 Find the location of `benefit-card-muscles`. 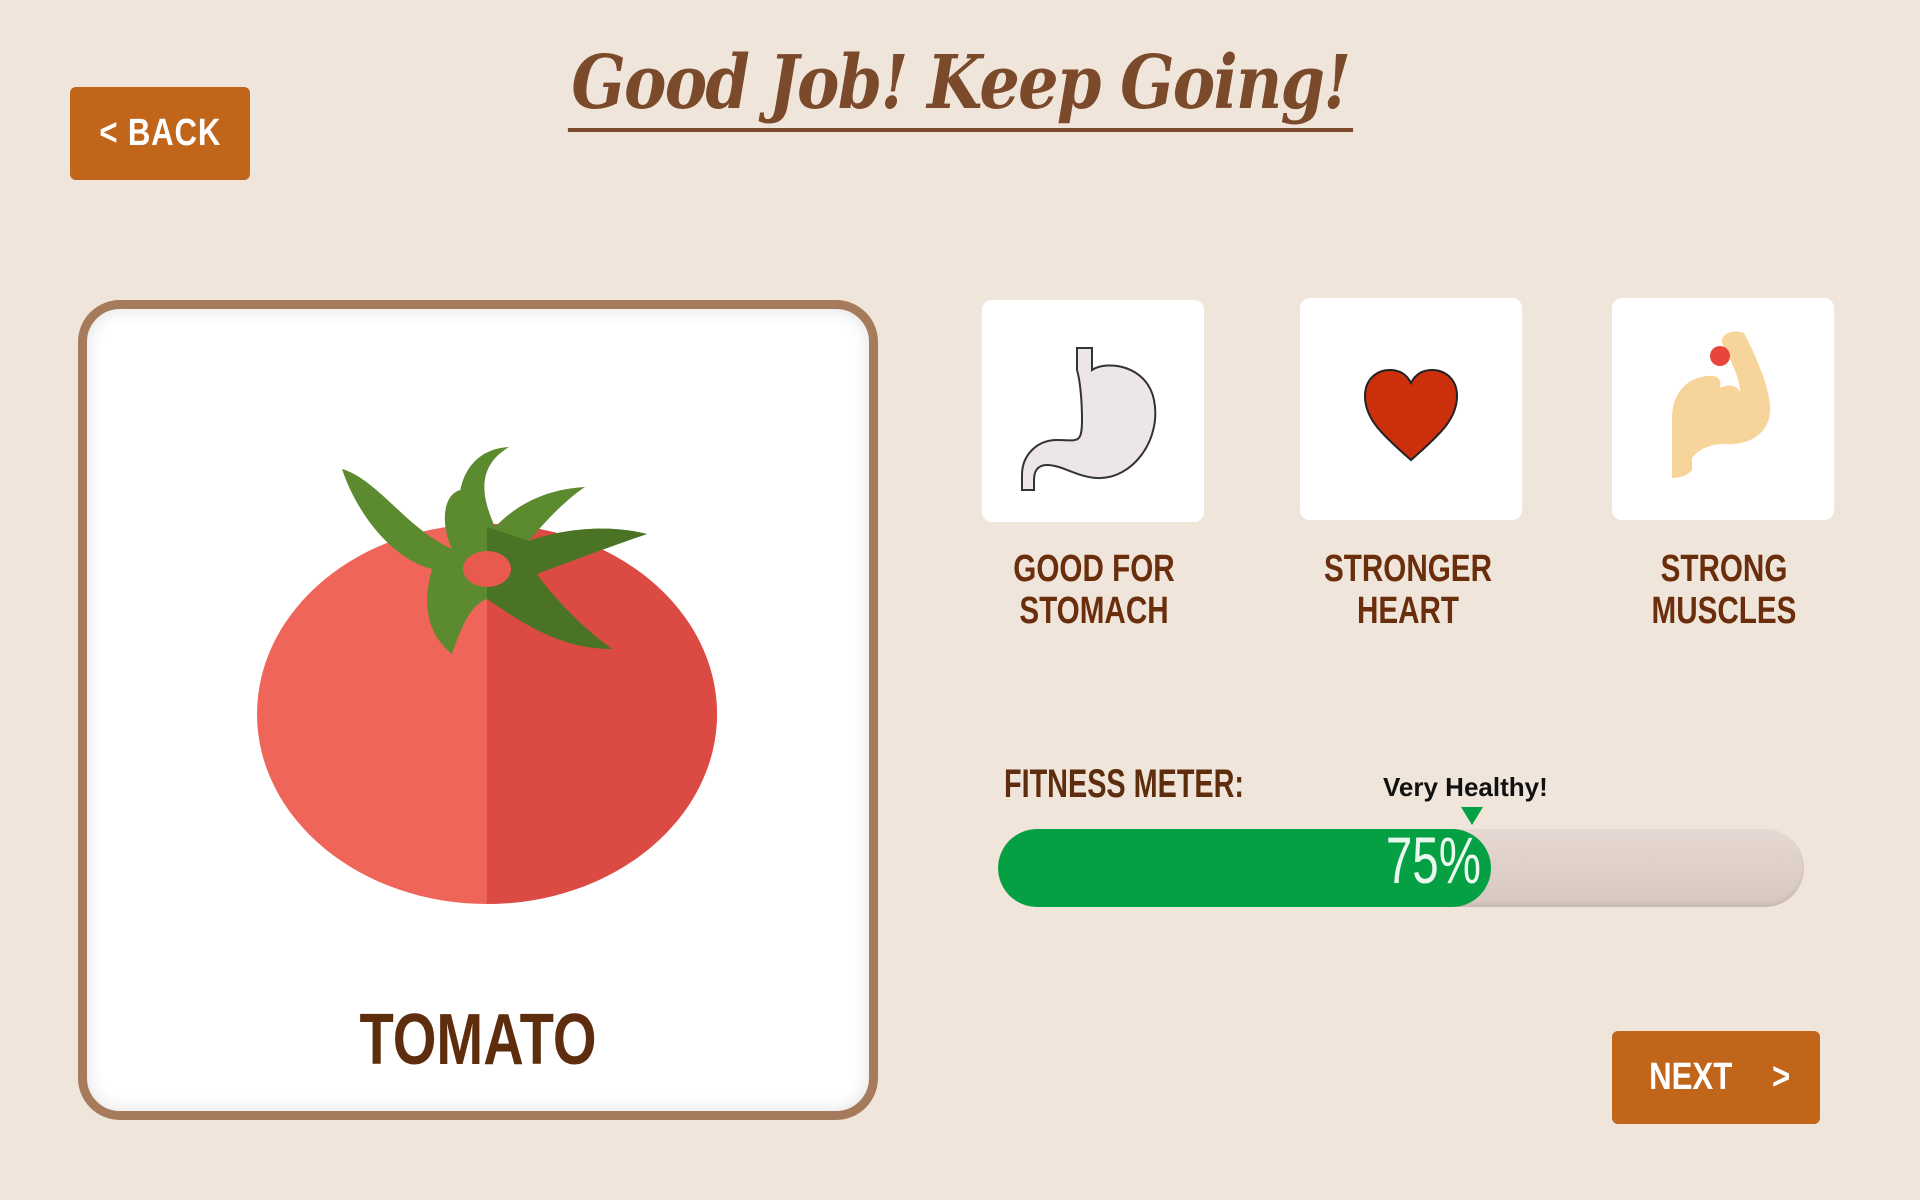

benefit-card-muscles is located at coordinates (1723, 409).